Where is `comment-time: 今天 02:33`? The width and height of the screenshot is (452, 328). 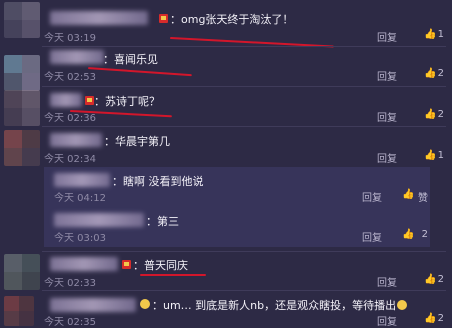 comment-time: 今天 02:33 is located at coordinates (70, 283).